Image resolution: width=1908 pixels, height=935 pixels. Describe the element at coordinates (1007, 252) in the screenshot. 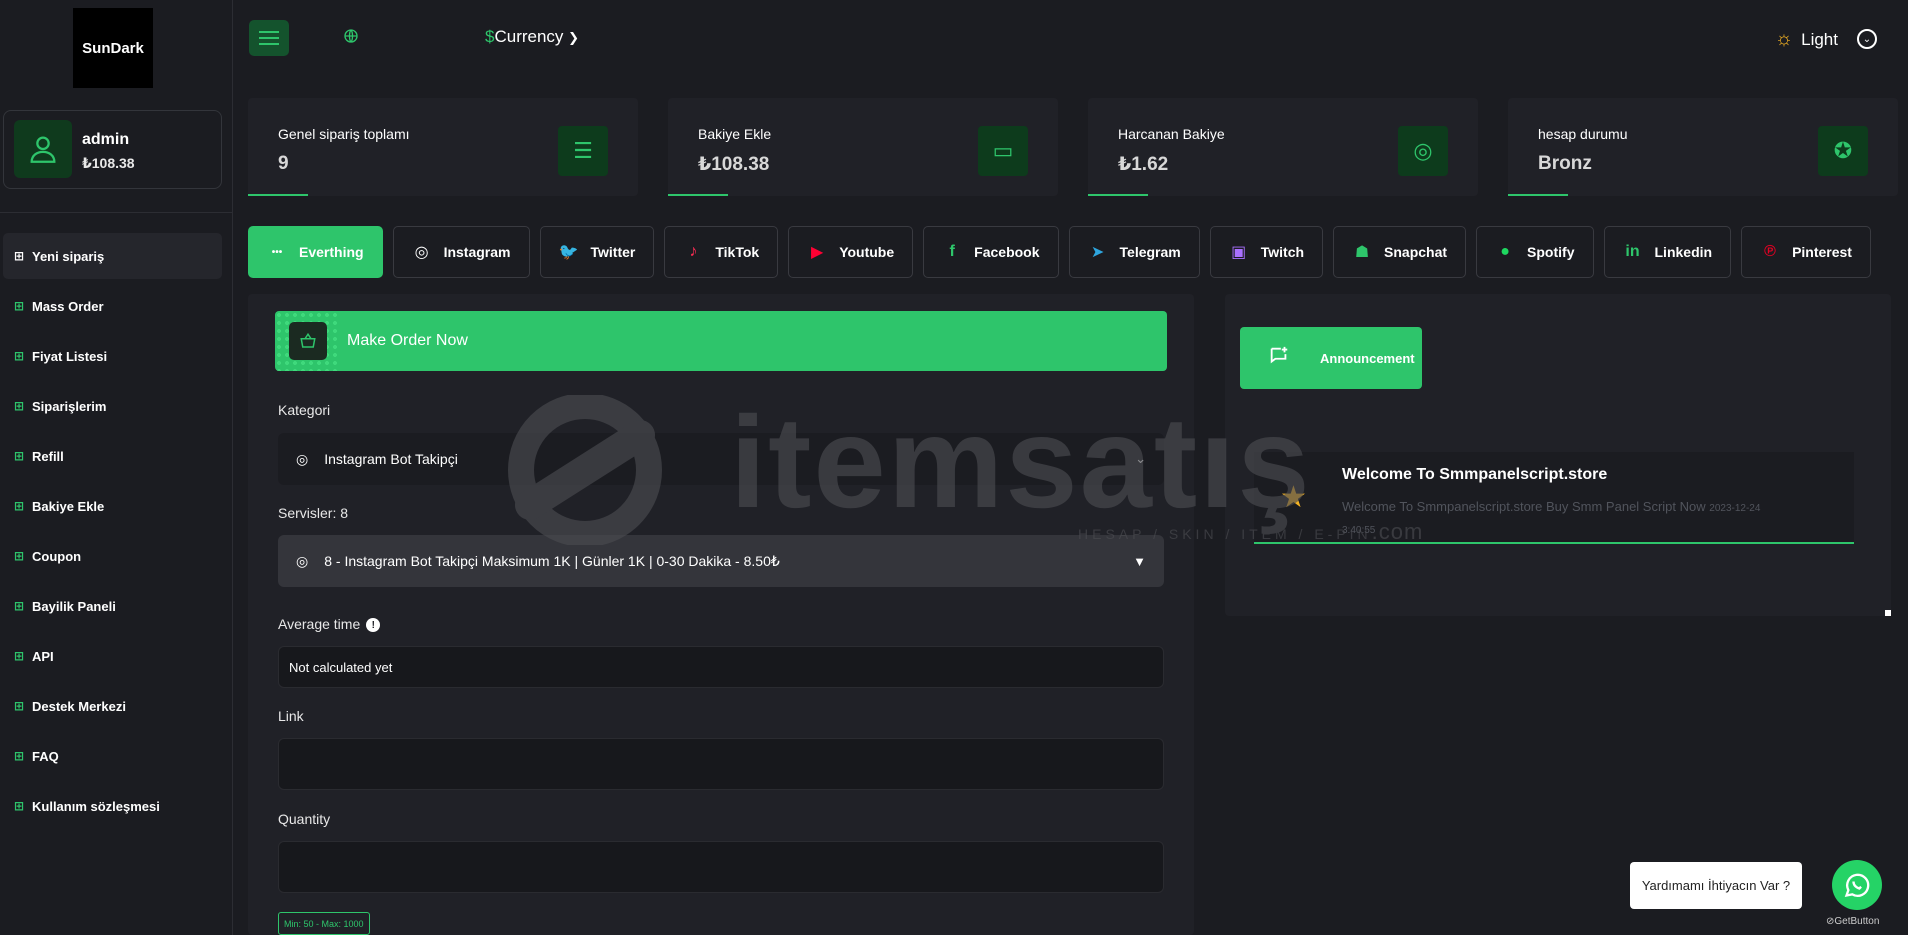

I see `tab-label: Facebook` at that location.